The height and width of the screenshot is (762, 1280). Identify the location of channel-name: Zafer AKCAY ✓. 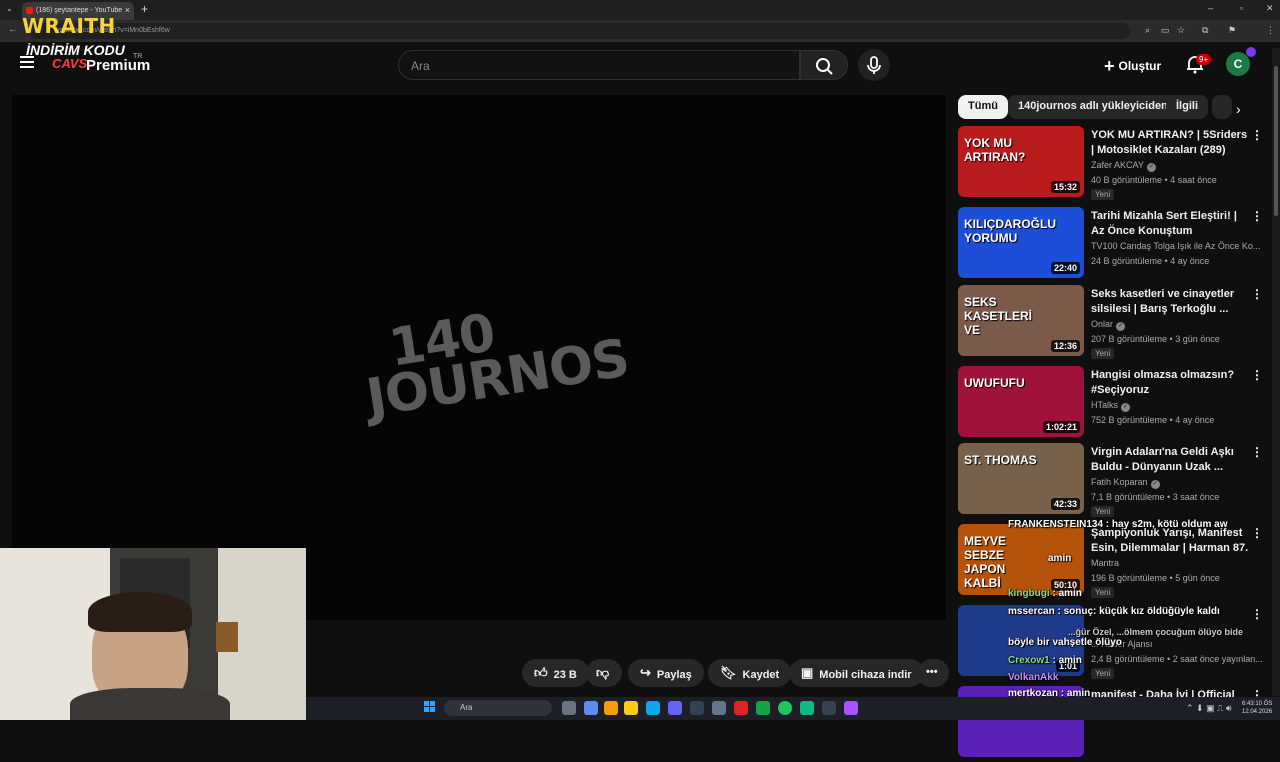
(1176, 166).